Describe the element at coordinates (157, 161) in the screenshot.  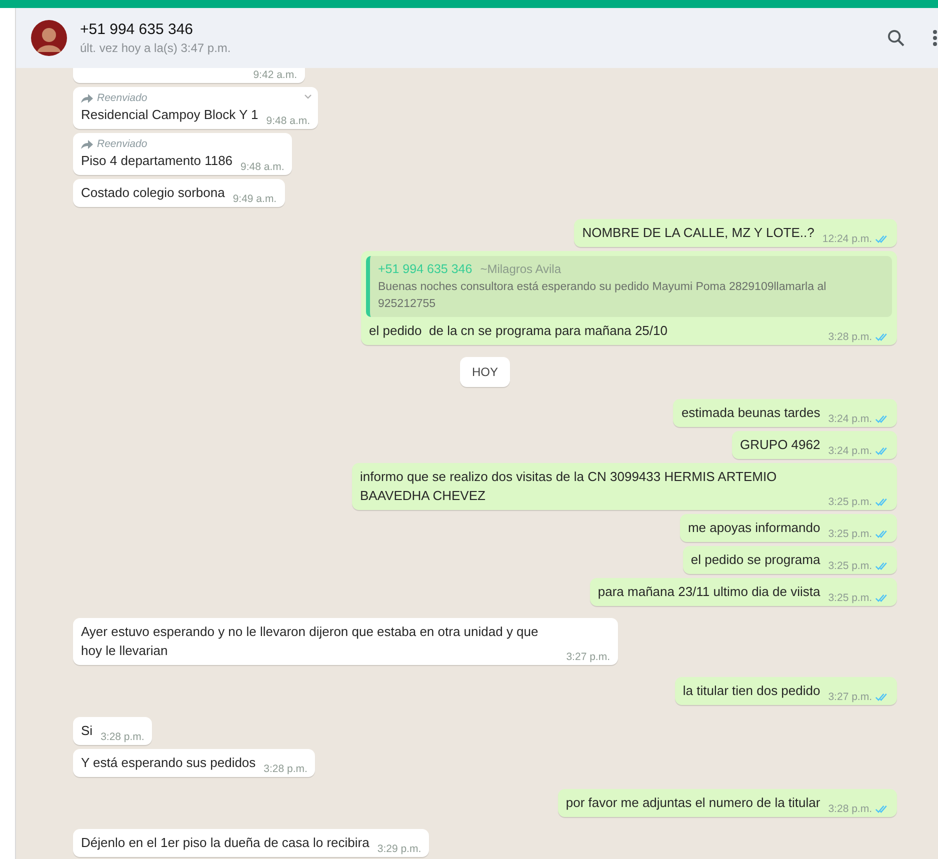
I see `message-text: Piso 4 departamento 1186` at that location.